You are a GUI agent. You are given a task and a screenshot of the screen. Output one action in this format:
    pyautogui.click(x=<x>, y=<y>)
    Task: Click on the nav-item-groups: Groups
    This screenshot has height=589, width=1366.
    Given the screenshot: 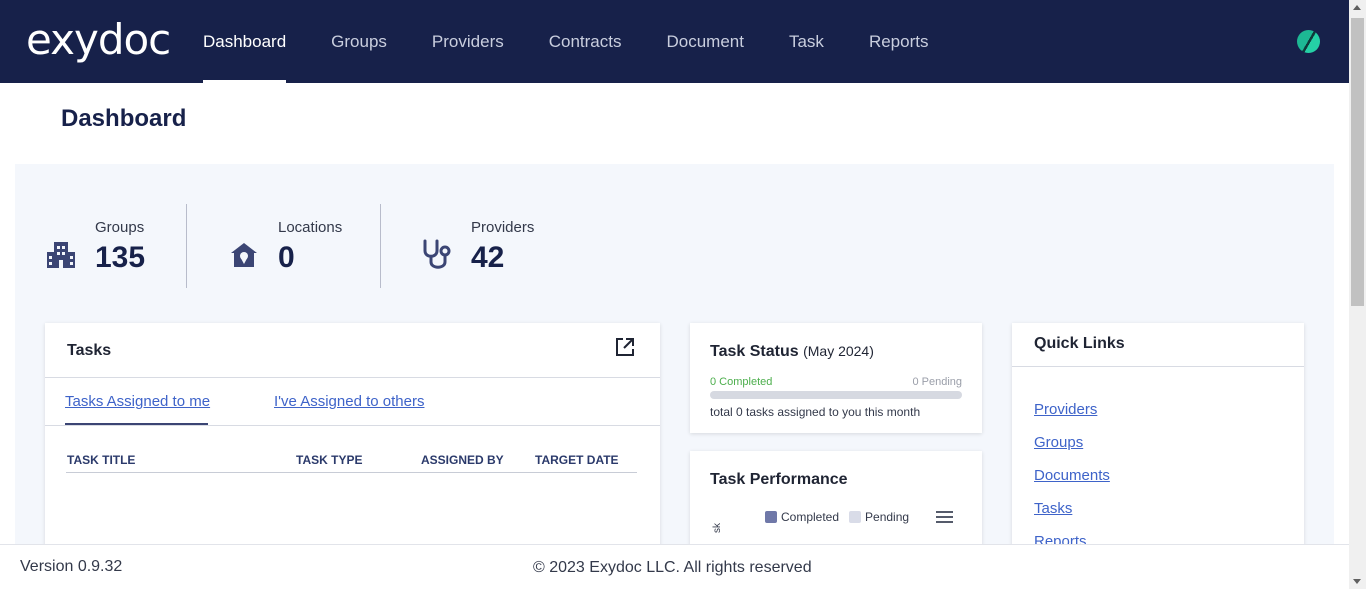 What is the action you would take?
    pyautogui.click(x=359, y=41)
    